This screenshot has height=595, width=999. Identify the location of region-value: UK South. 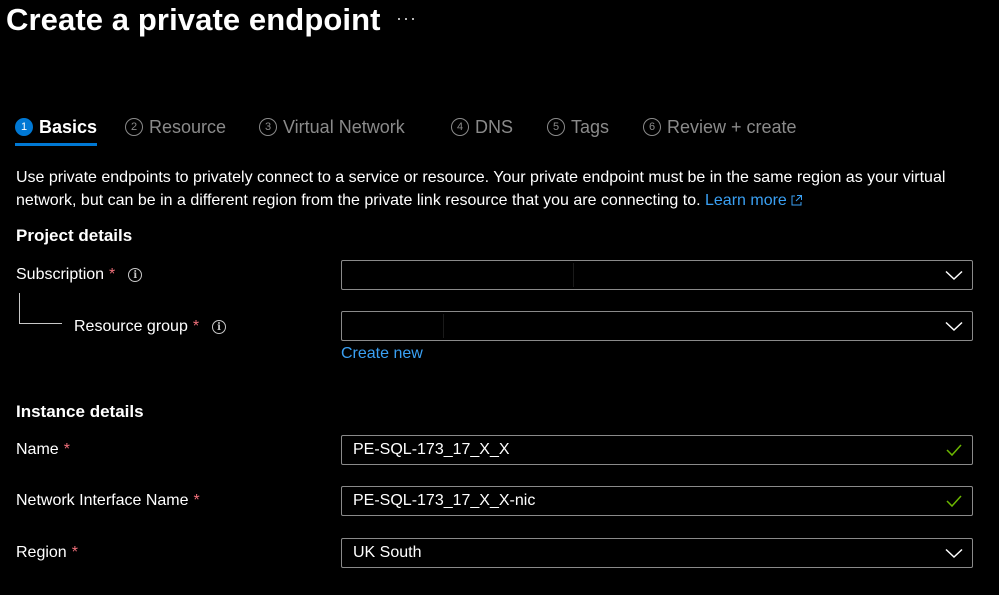
(387, 552).